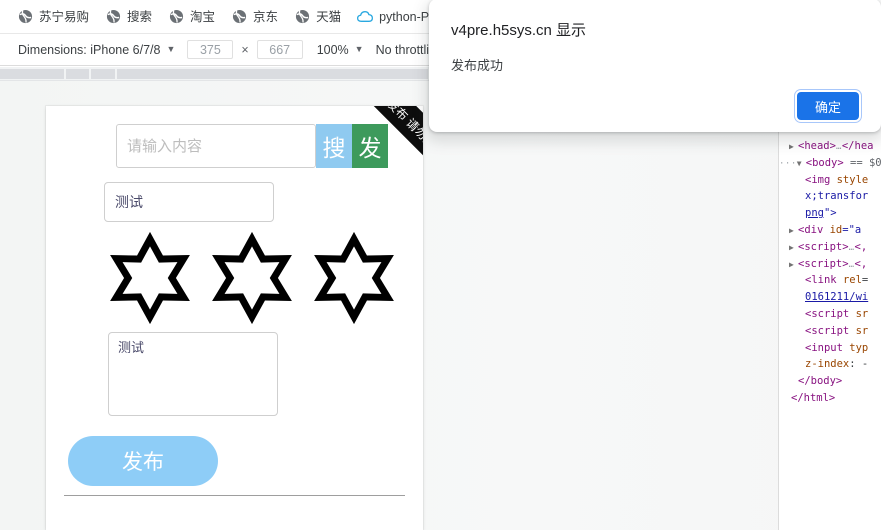  What do you see at coordinates (404, 16) in the screenshot?
I see `bookmark-label: python-P` at bounding box center [404, 16].